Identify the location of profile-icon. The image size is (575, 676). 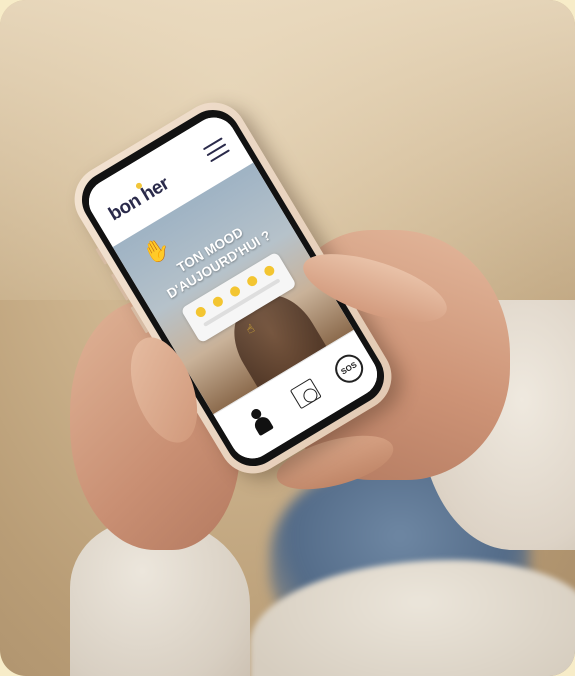
(260, 421).